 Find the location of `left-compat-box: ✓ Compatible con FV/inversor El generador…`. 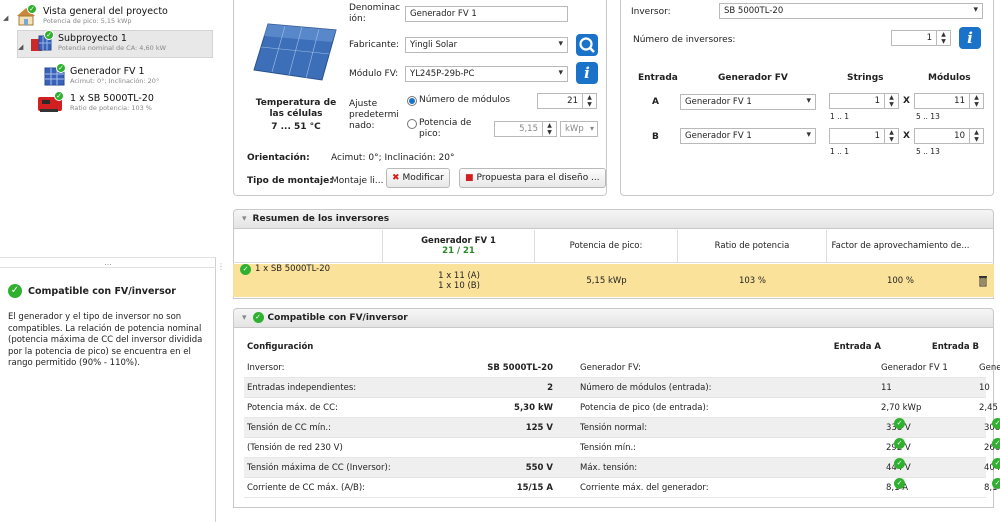

left-compat-box: ✓ Compatible con FV/inversor El generador… is located at coordinates (108, 327).